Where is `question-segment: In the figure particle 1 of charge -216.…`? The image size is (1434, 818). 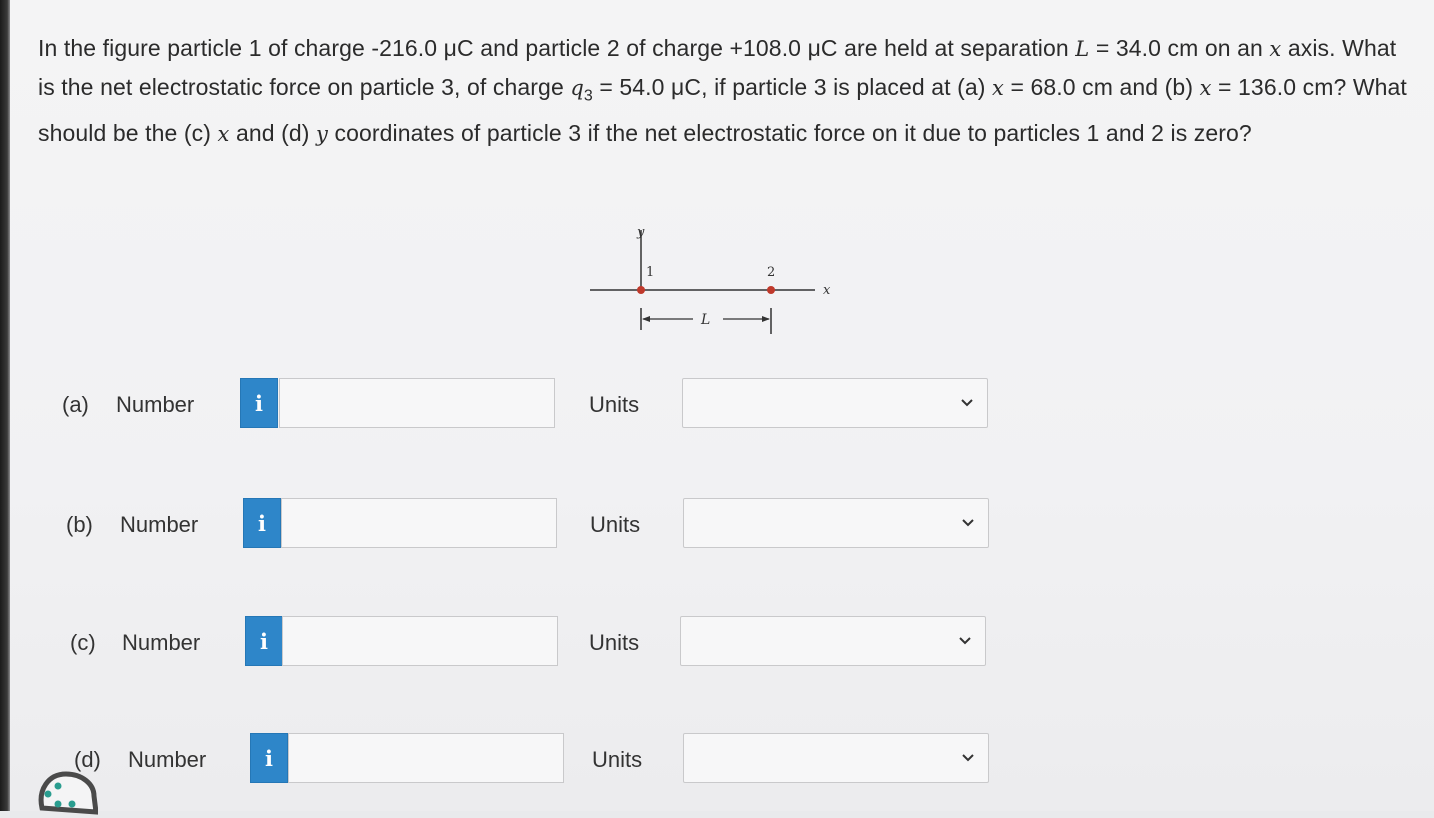
question-segment: In the figure particle 1 of charge -216.… is located at coordinates (557, 48).